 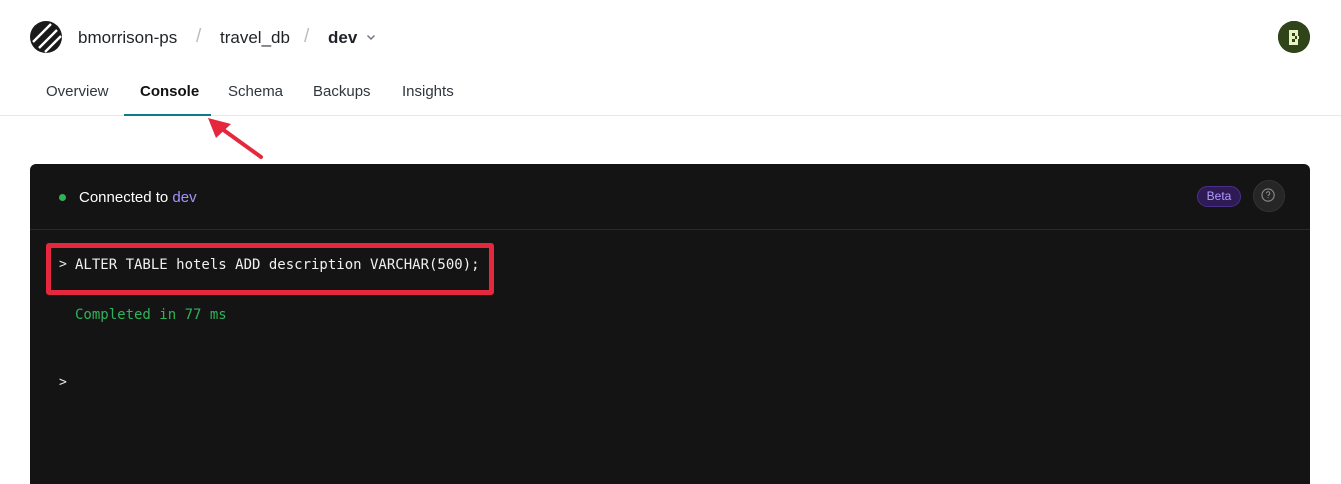 What do you see at coordinates (235, 138) in the screenshot?
I see `annotation-arrow-icon` at bounding box center [235, 138].